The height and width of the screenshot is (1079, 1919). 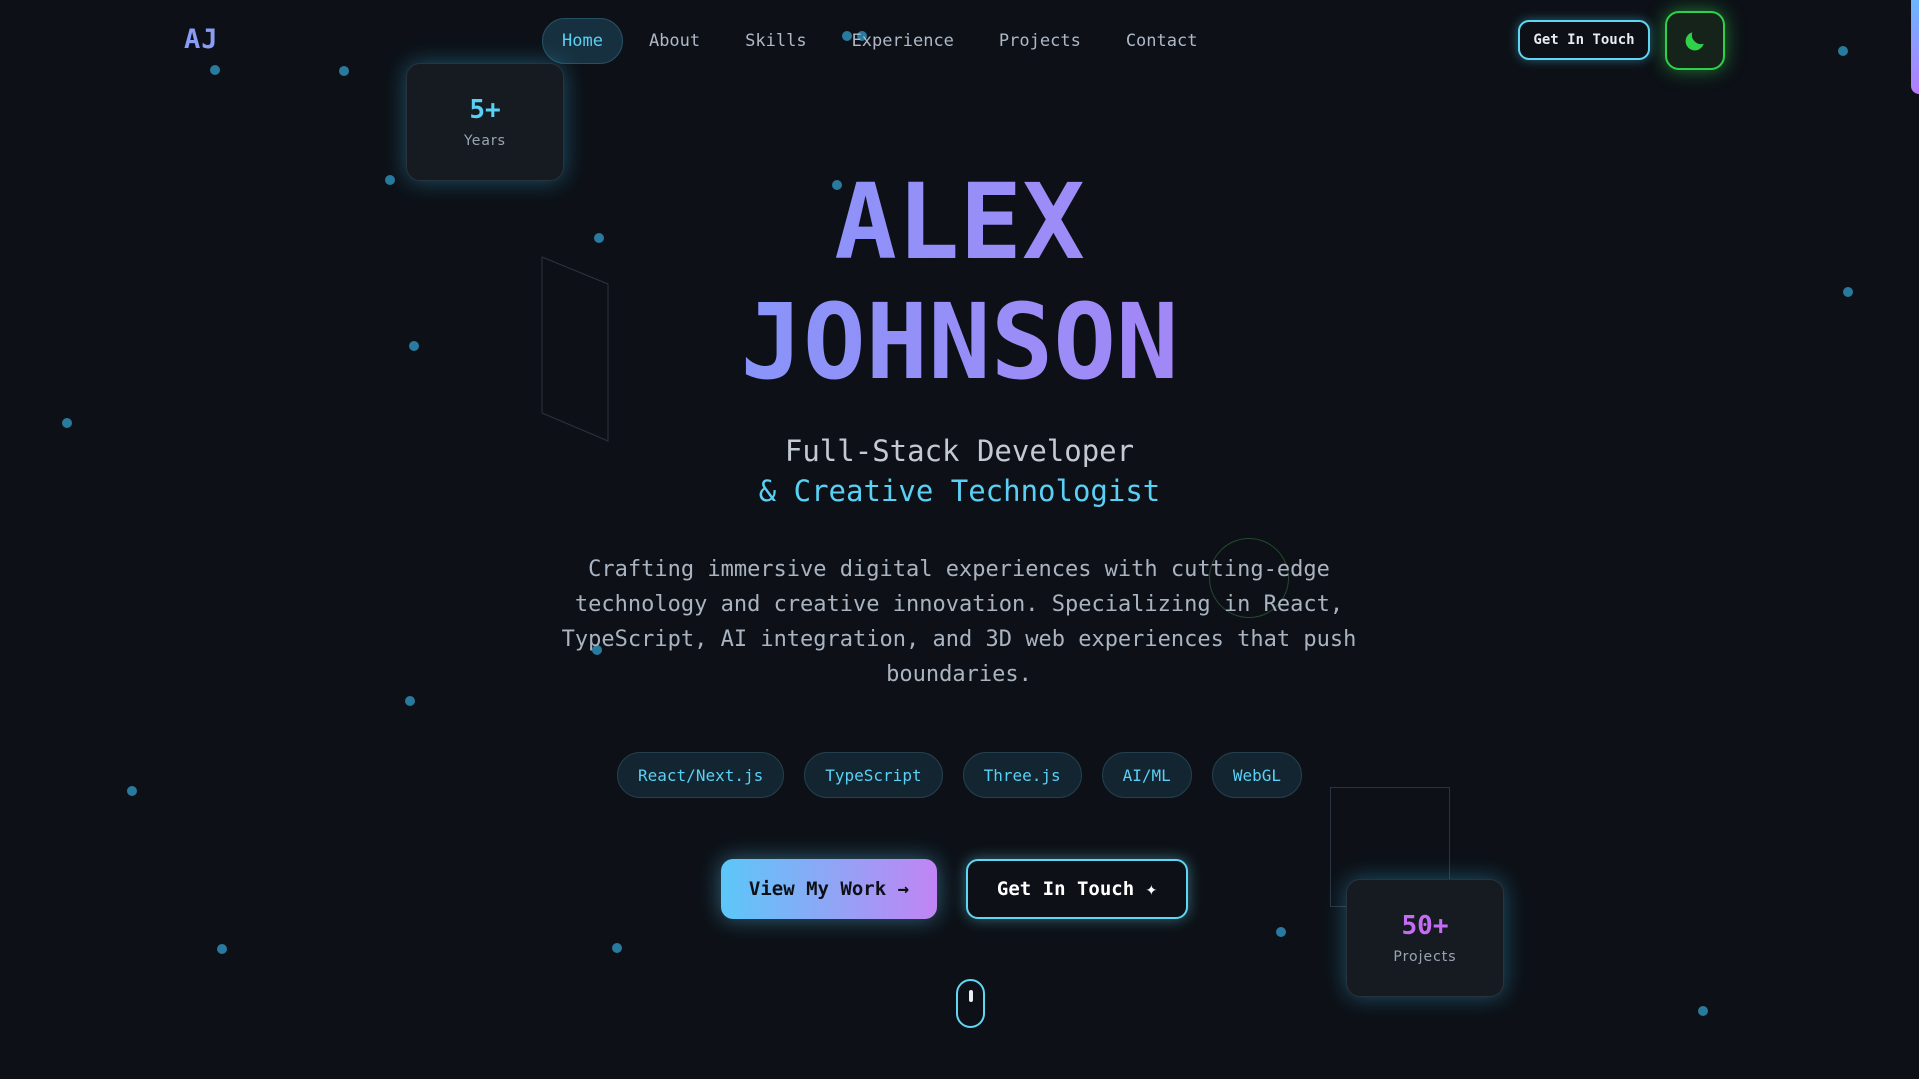 What do you see at coordinates (1425, 957) in the screenshot?
I see `stat-label: Projects` at bounding box center [1425, 957].